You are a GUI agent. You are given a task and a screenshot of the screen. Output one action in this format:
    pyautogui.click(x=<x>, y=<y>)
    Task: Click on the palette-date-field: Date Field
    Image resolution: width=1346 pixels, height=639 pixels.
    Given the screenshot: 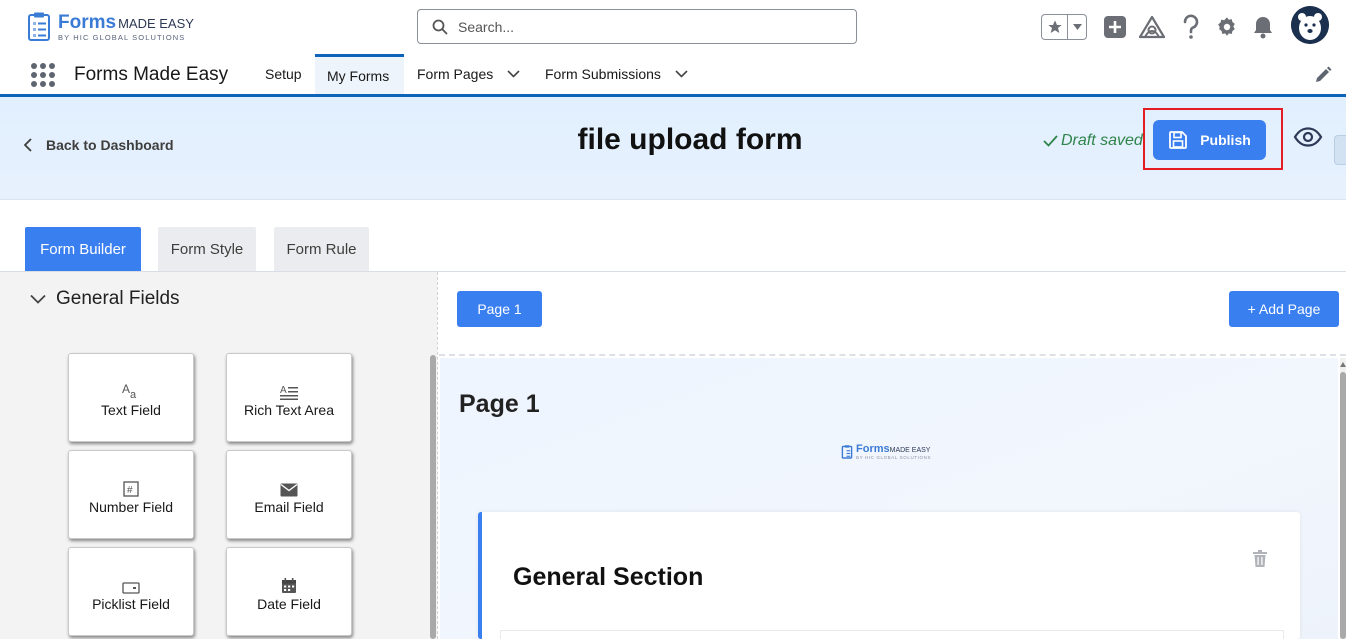 What is the action you would take?
    pyautogui.click(x=289, y=591)
    